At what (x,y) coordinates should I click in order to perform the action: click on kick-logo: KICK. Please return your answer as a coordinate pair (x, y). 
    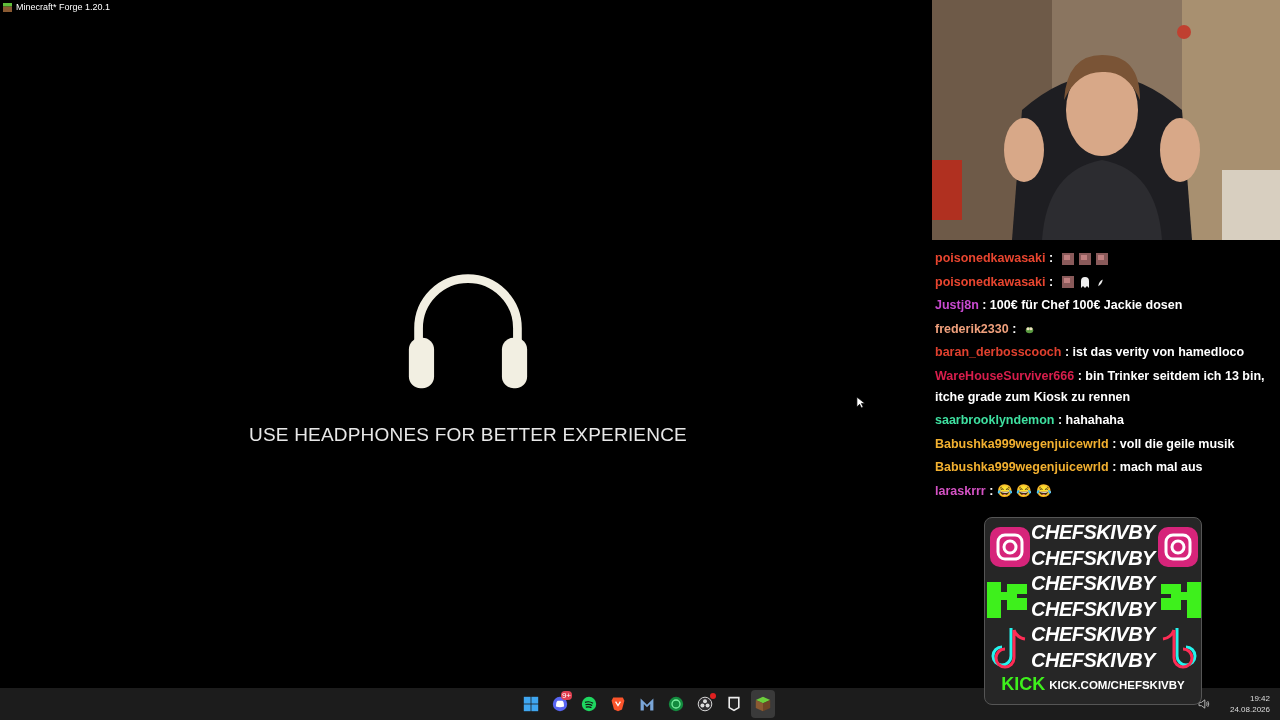
    Looking at the image, I should click on (1023, 684).